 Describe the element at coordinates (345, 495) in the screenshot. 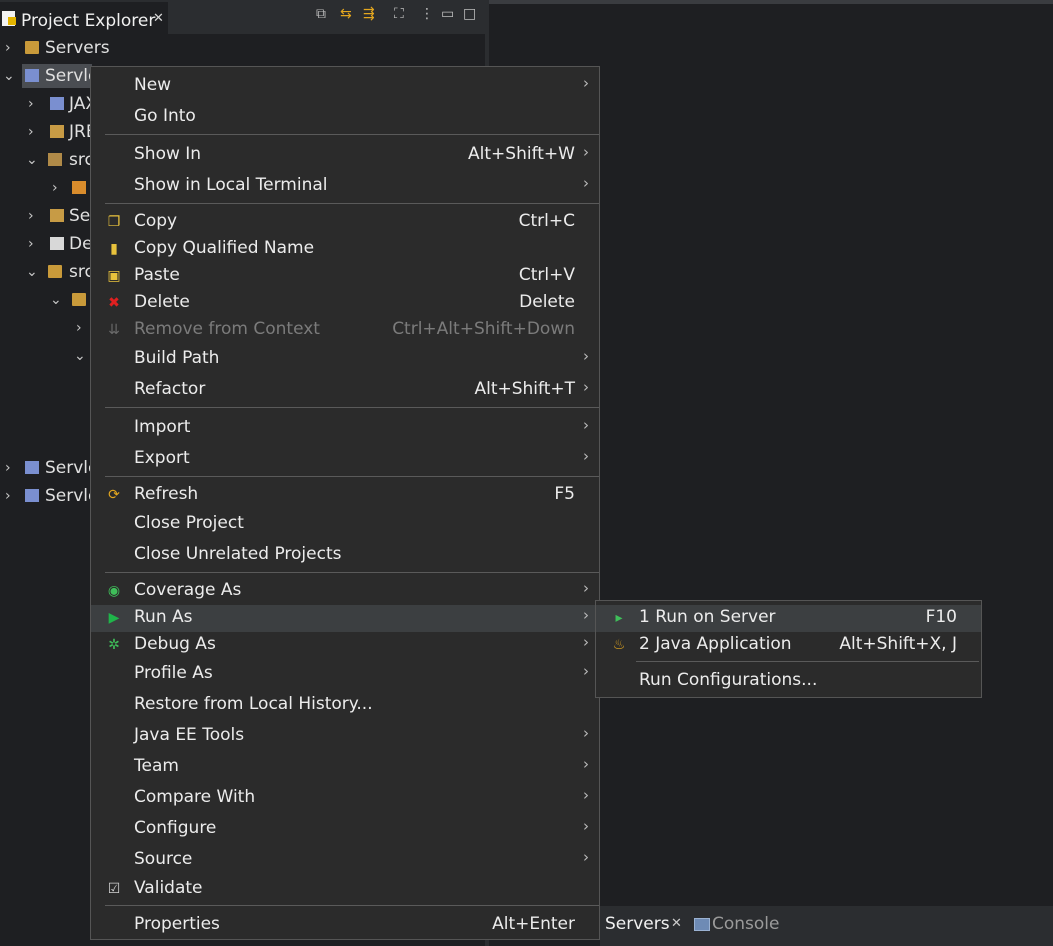

I see `menu-item-refresh: ⟳ Refresh F5` at that location.